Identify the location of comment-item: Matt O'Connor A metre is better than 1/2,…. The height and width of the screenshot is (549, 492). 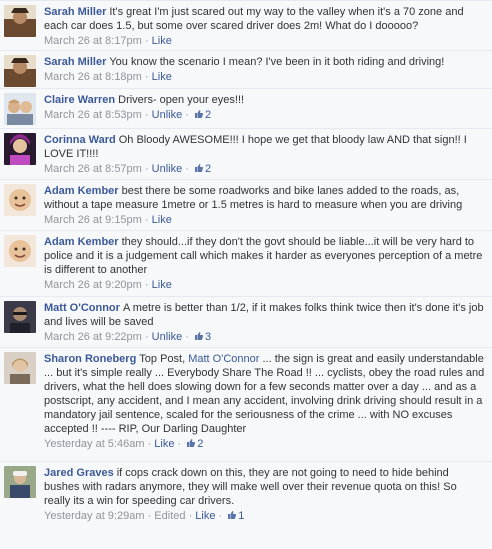
(246, 322).